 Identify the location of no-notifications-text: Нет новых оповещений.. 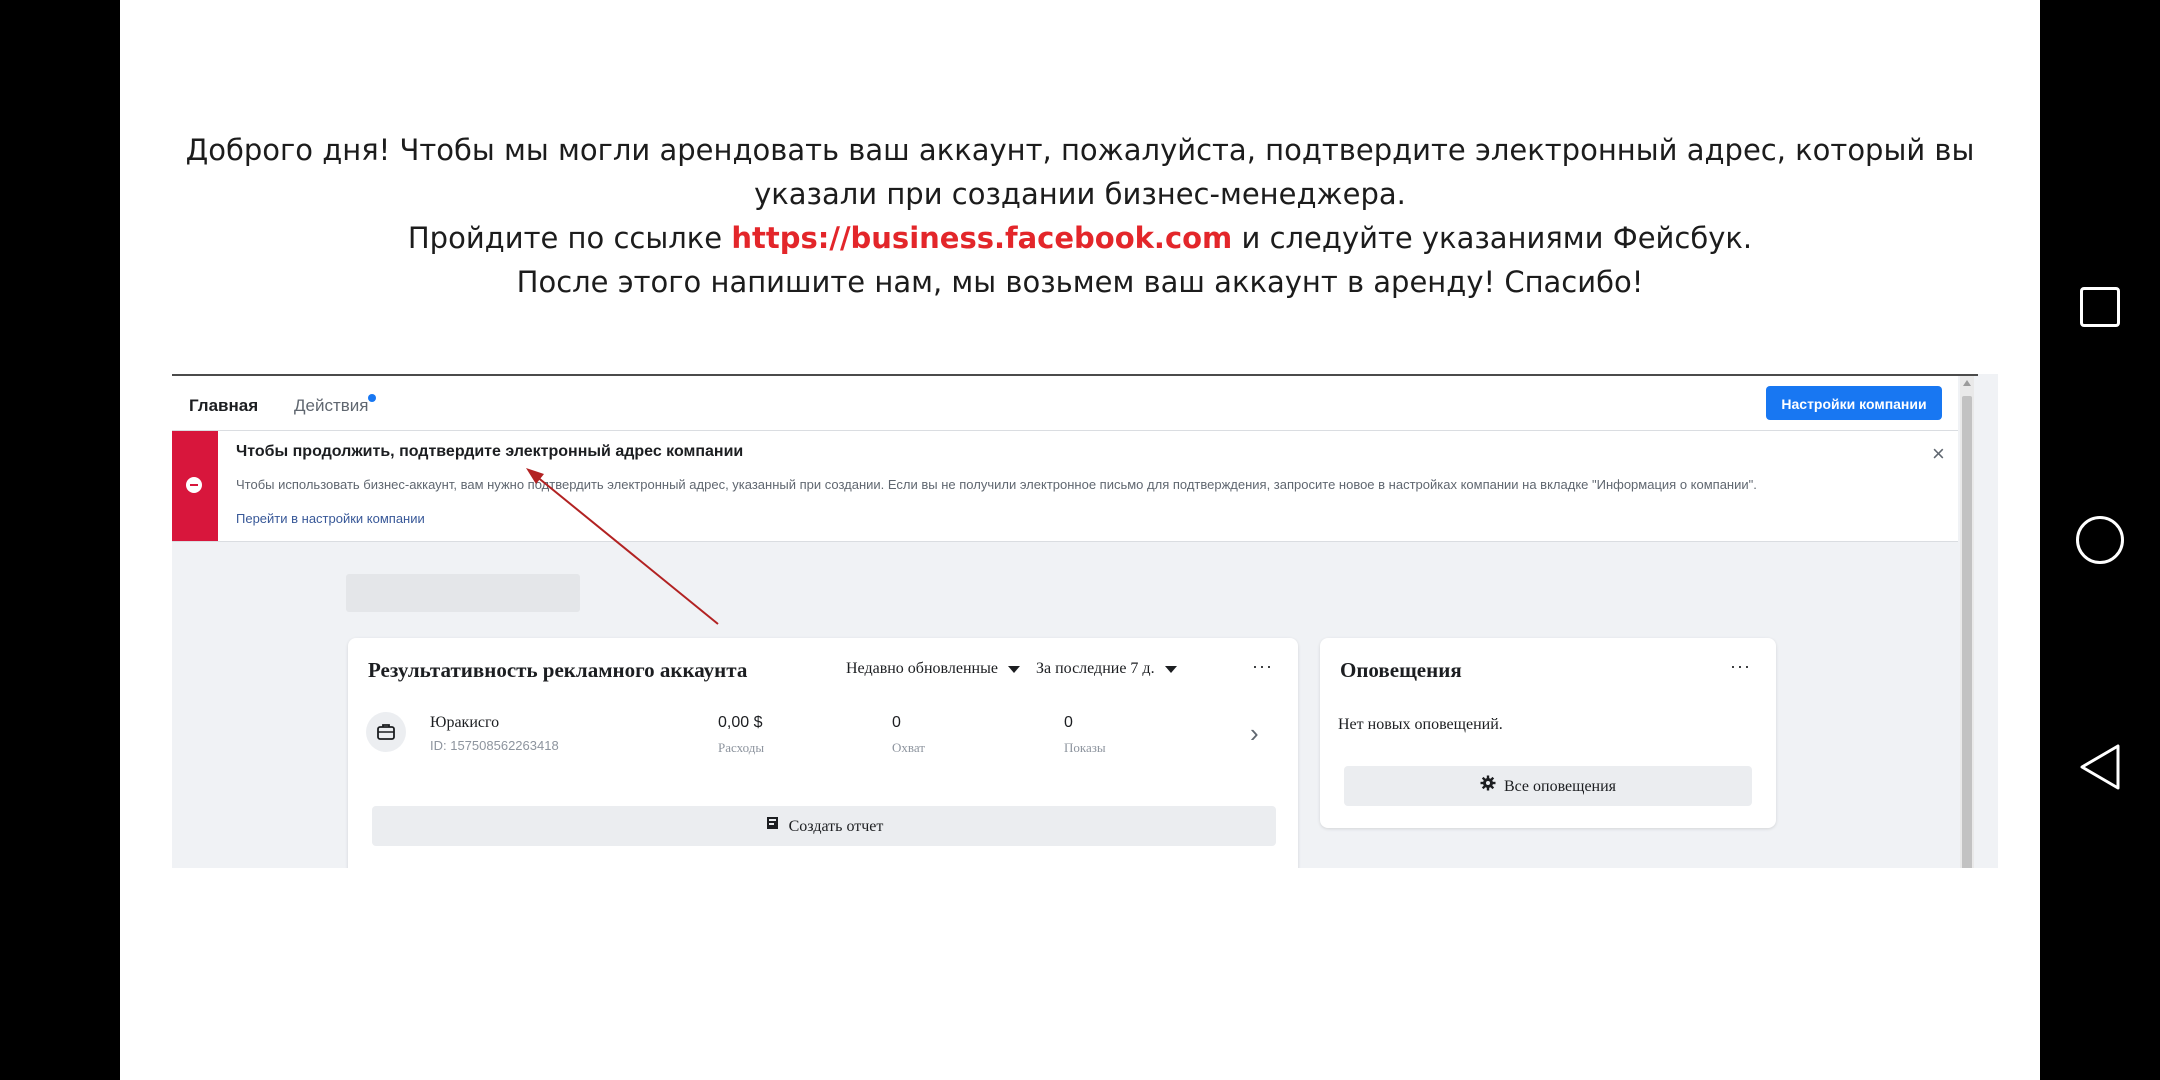
(1420, 724).